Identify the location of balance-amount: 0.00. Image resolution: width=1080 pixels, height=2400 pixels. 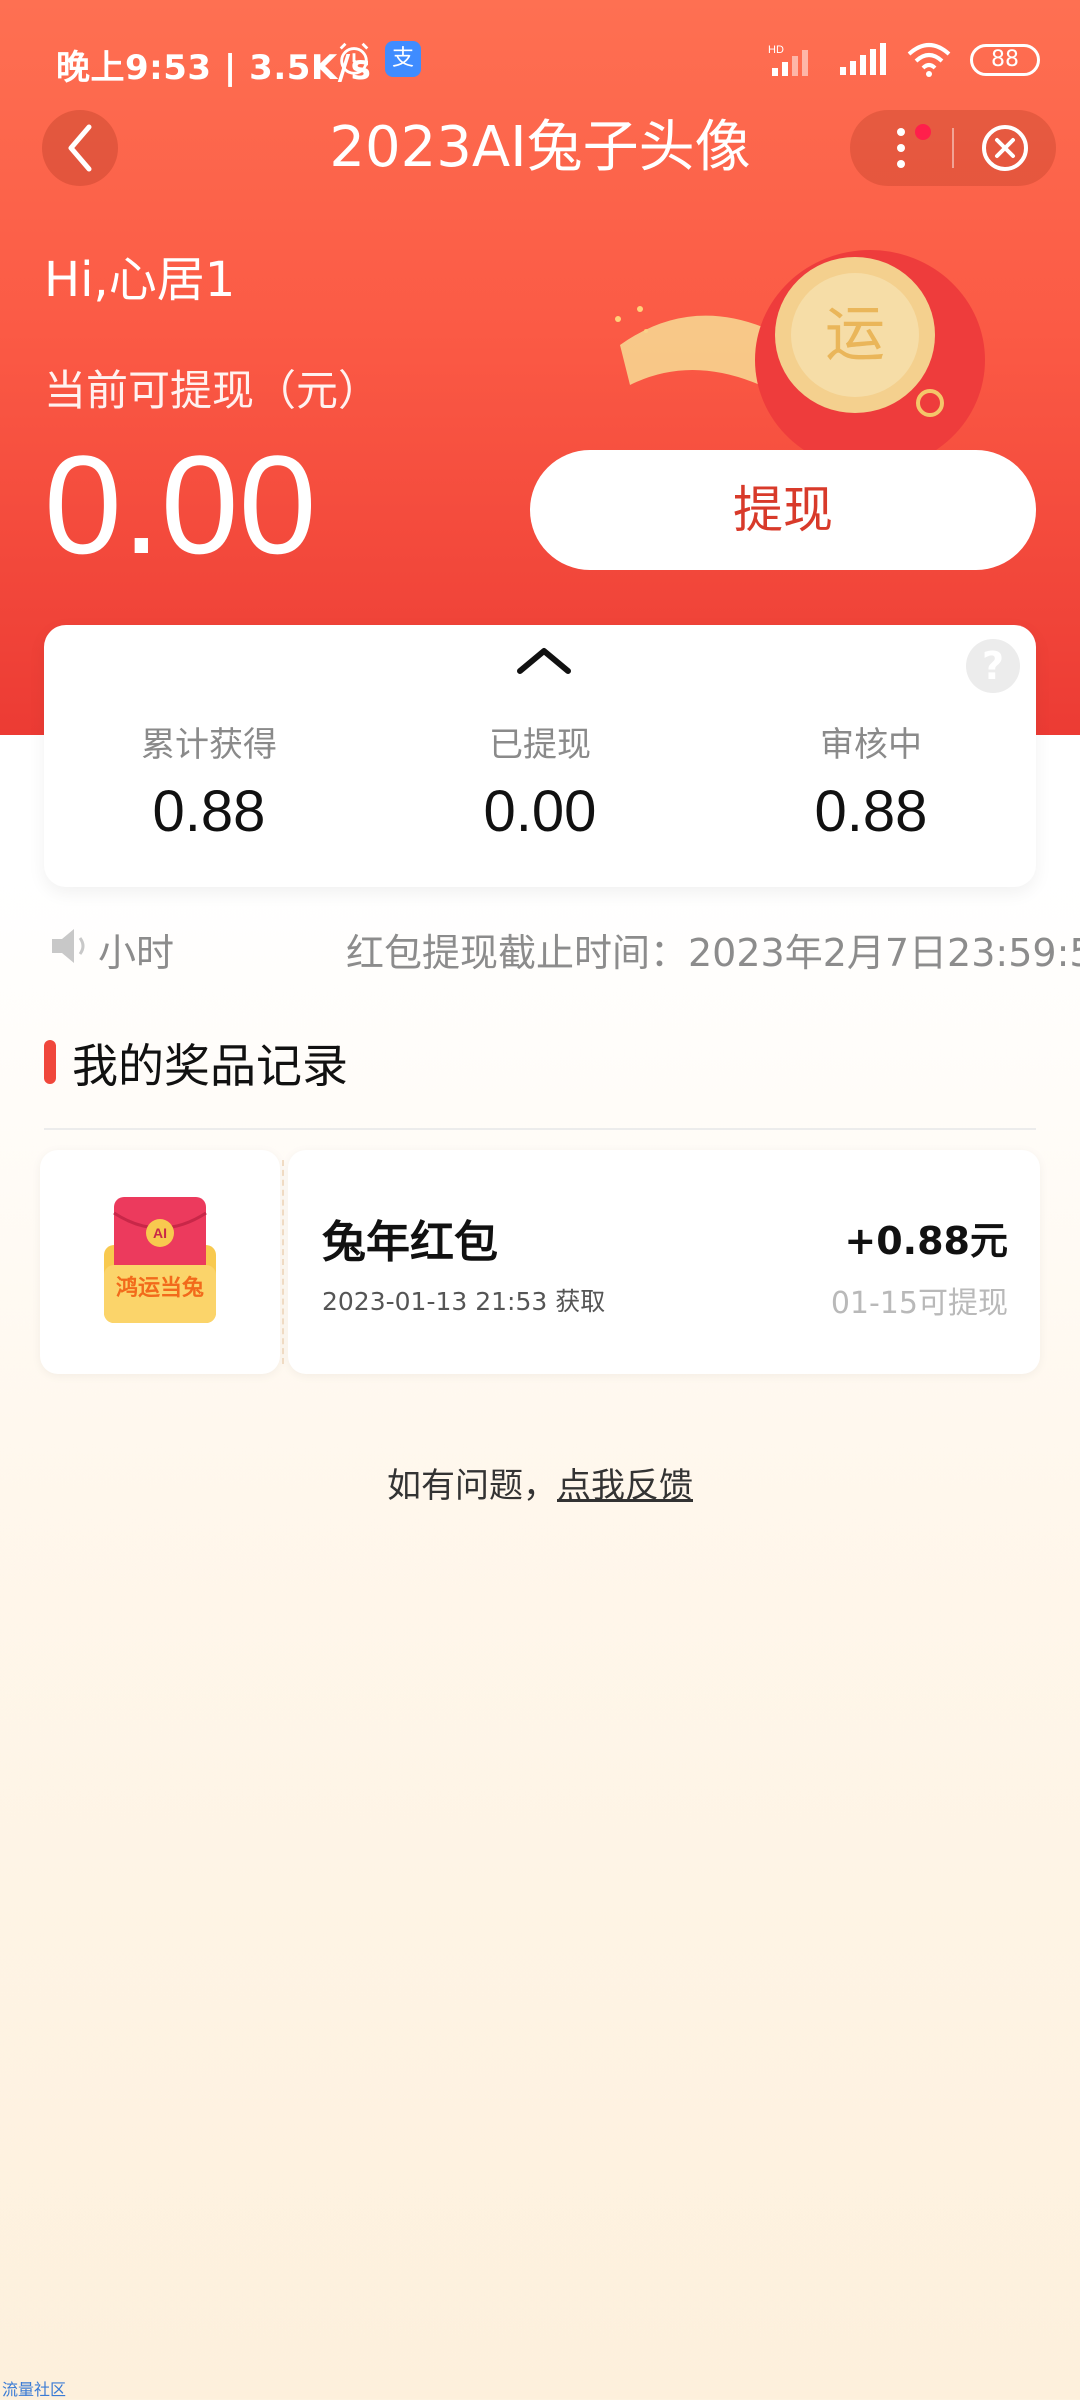
(180, 504).